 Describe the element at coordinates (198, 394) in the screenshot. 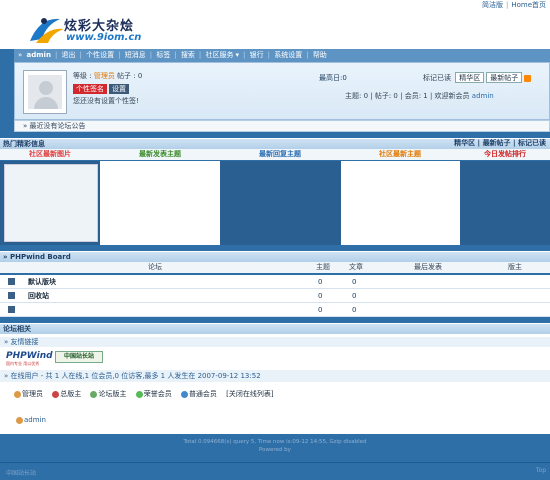

I see `legend-member: 普通会员` at that location.